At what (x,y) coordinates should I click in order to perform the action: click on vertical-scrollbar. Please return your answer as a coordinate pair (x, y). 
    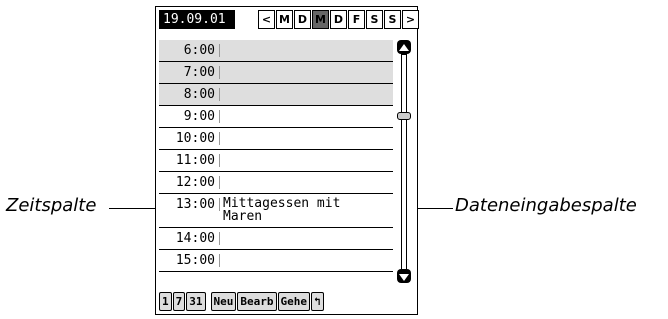
    Looking at the image, I should click on (404, 161).